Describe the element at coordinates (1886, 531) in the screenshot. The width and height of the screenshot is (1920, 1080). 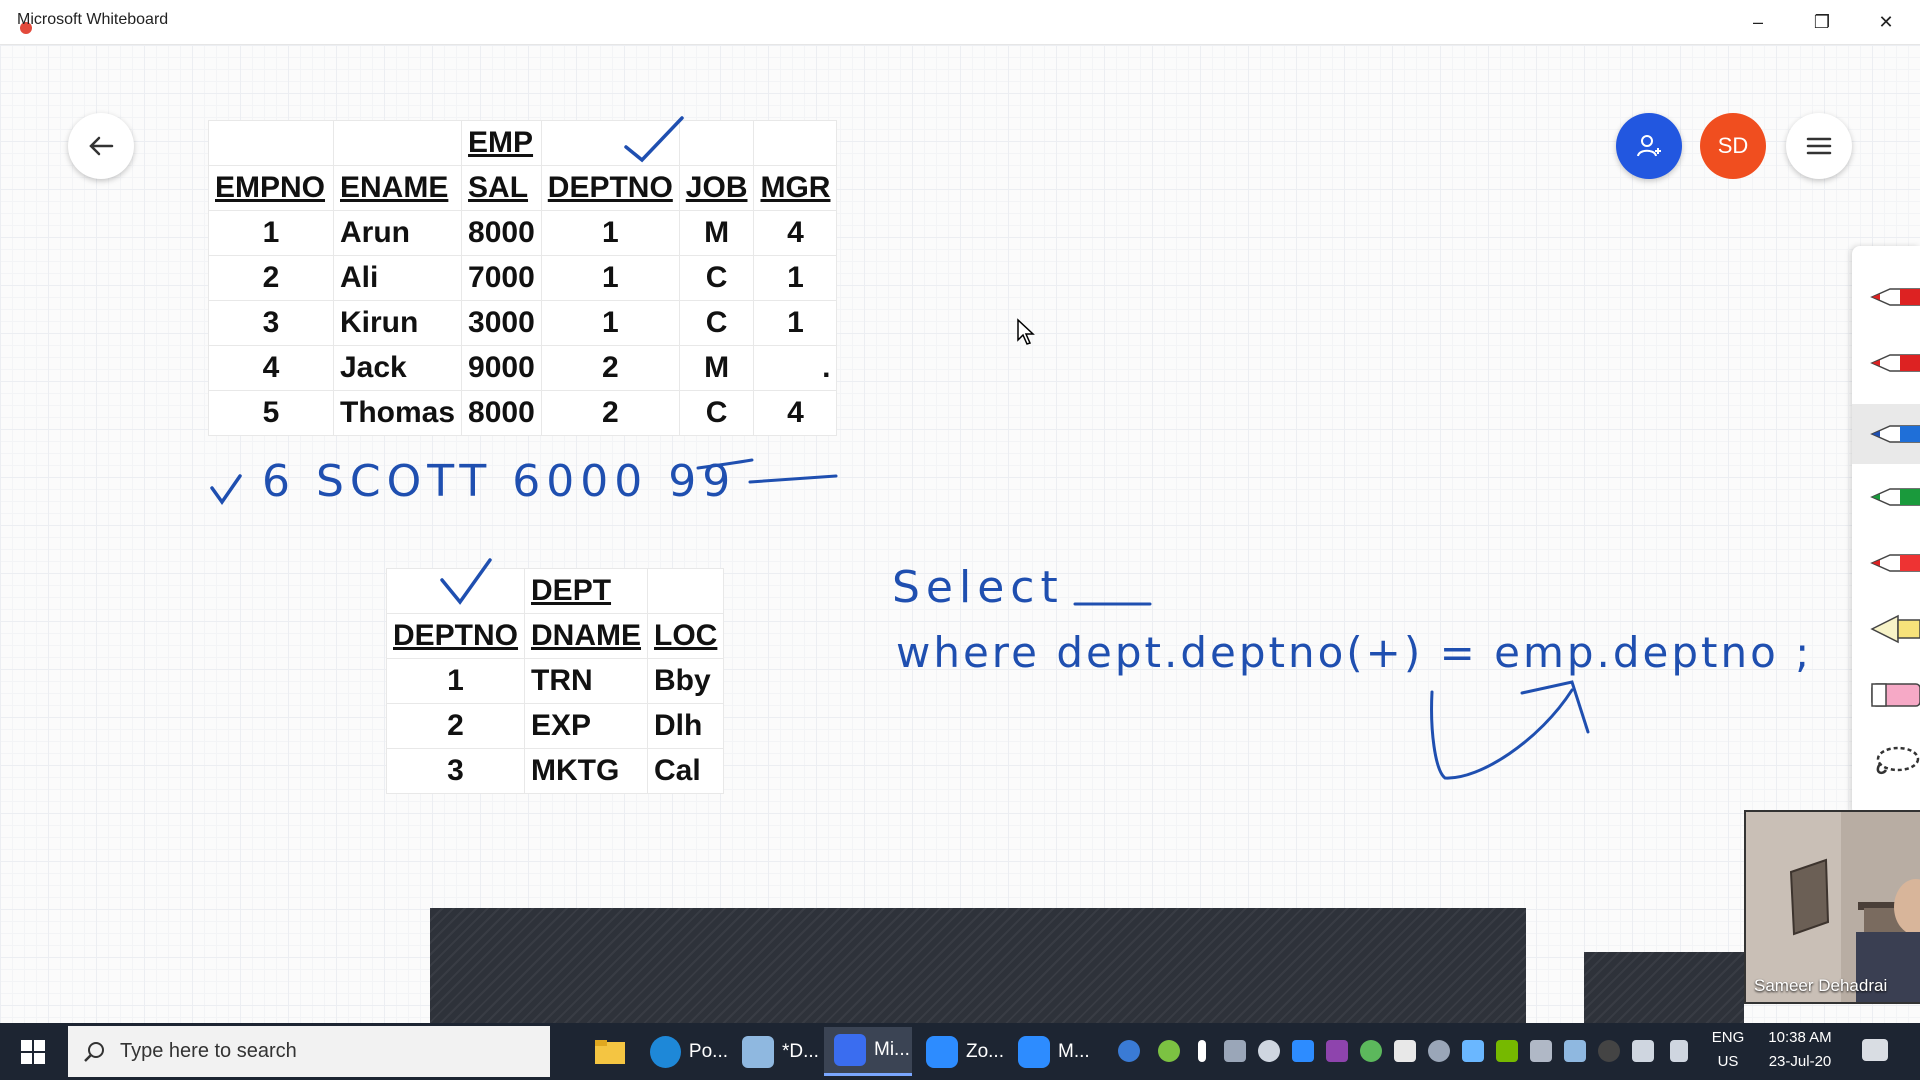
I see `pen-toolbar` at that location.